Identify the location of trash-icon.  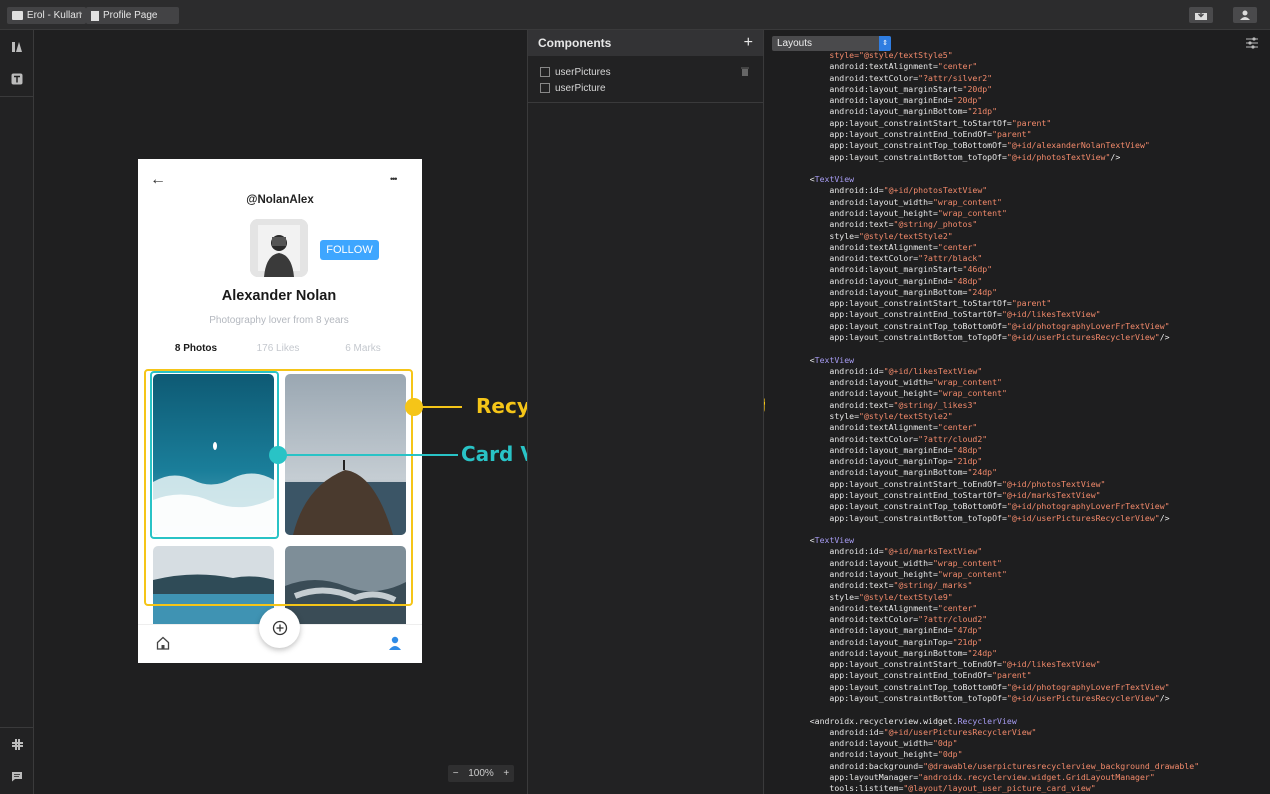
(745, 71).